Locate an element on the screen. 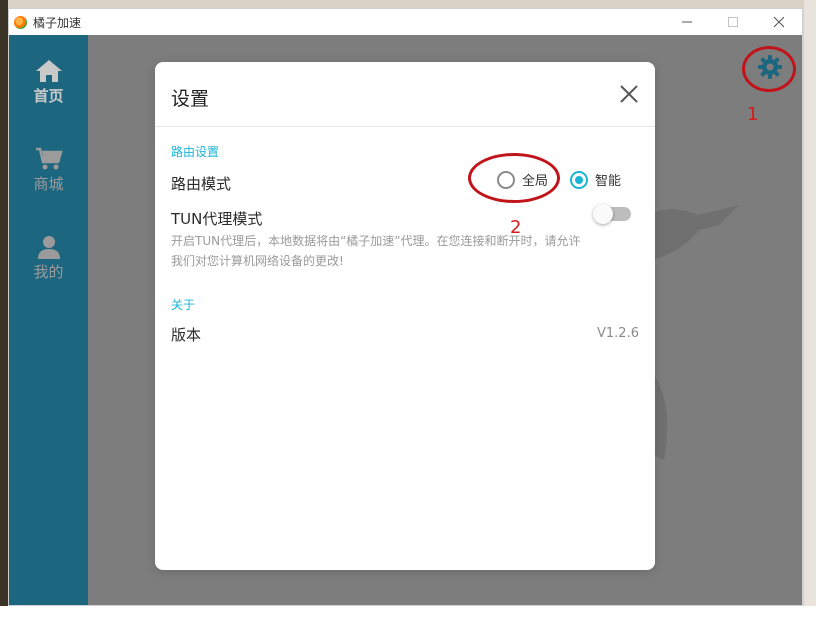 The width and height of the screenshot is (816, 618). sidebar-item-label: 首页 is located at coordinates (48, 96).